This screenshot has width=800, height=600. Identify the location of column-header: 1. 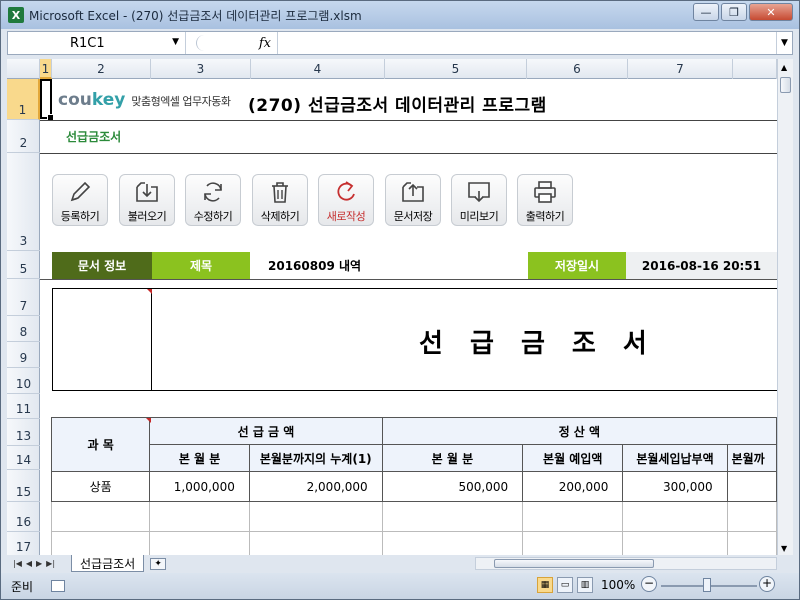
(46, 69).